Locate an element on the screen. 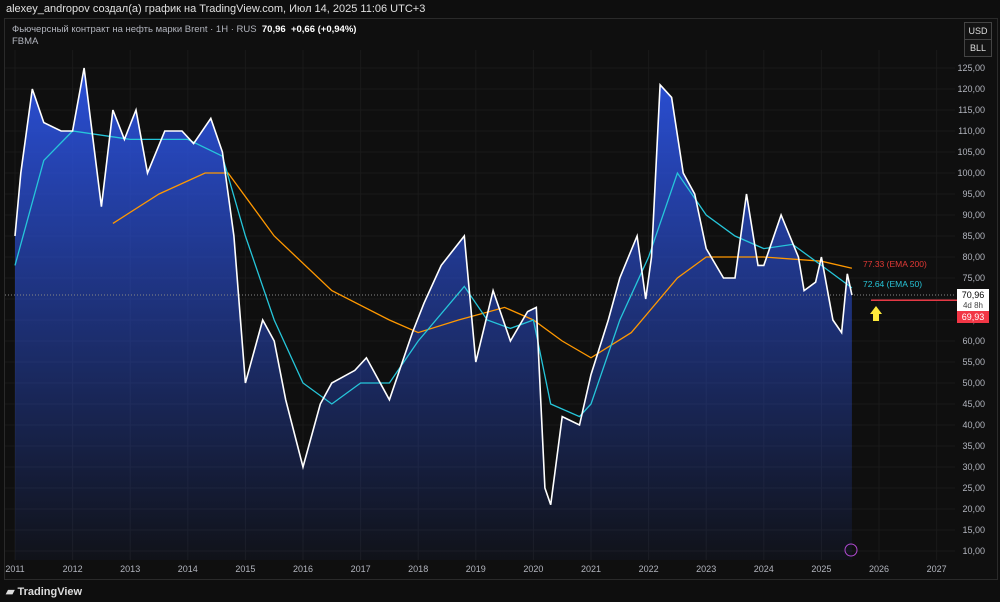 The image size is (1000, 602). y-tick-label: 80,00 is located at coordinates (973, 257).